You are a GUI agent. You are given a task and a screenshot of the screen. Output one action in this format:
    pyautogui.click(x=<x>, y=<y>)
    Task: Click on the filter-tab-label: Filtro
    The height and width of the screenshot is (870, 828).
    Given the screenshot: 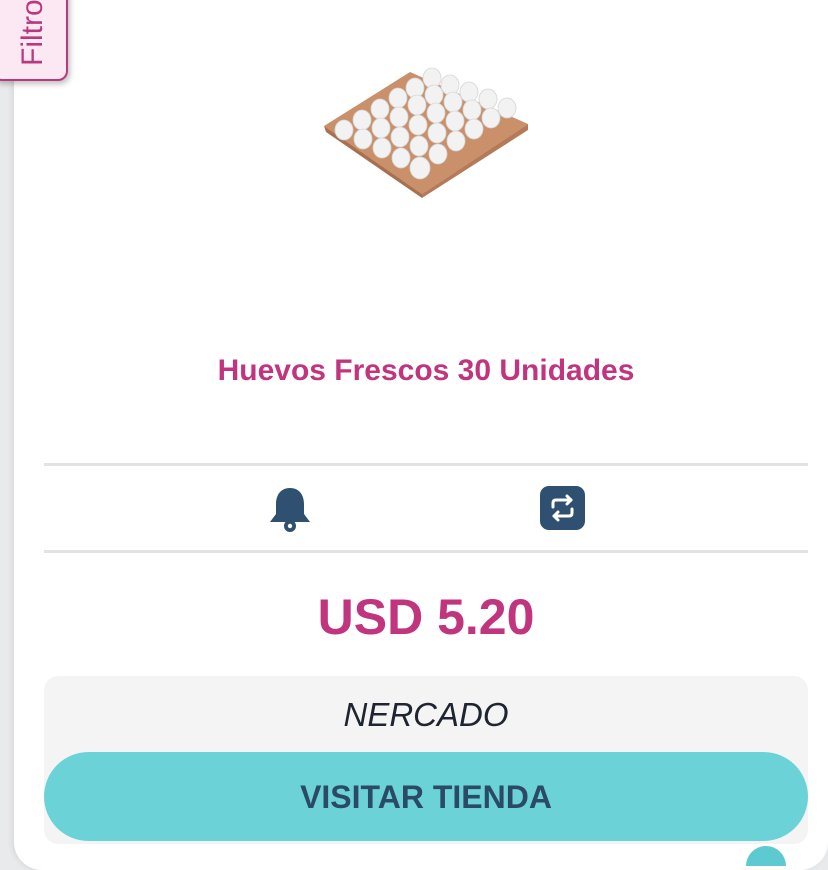 What is the action you would take?
    pyautogui.click(x=32, y=33)
    